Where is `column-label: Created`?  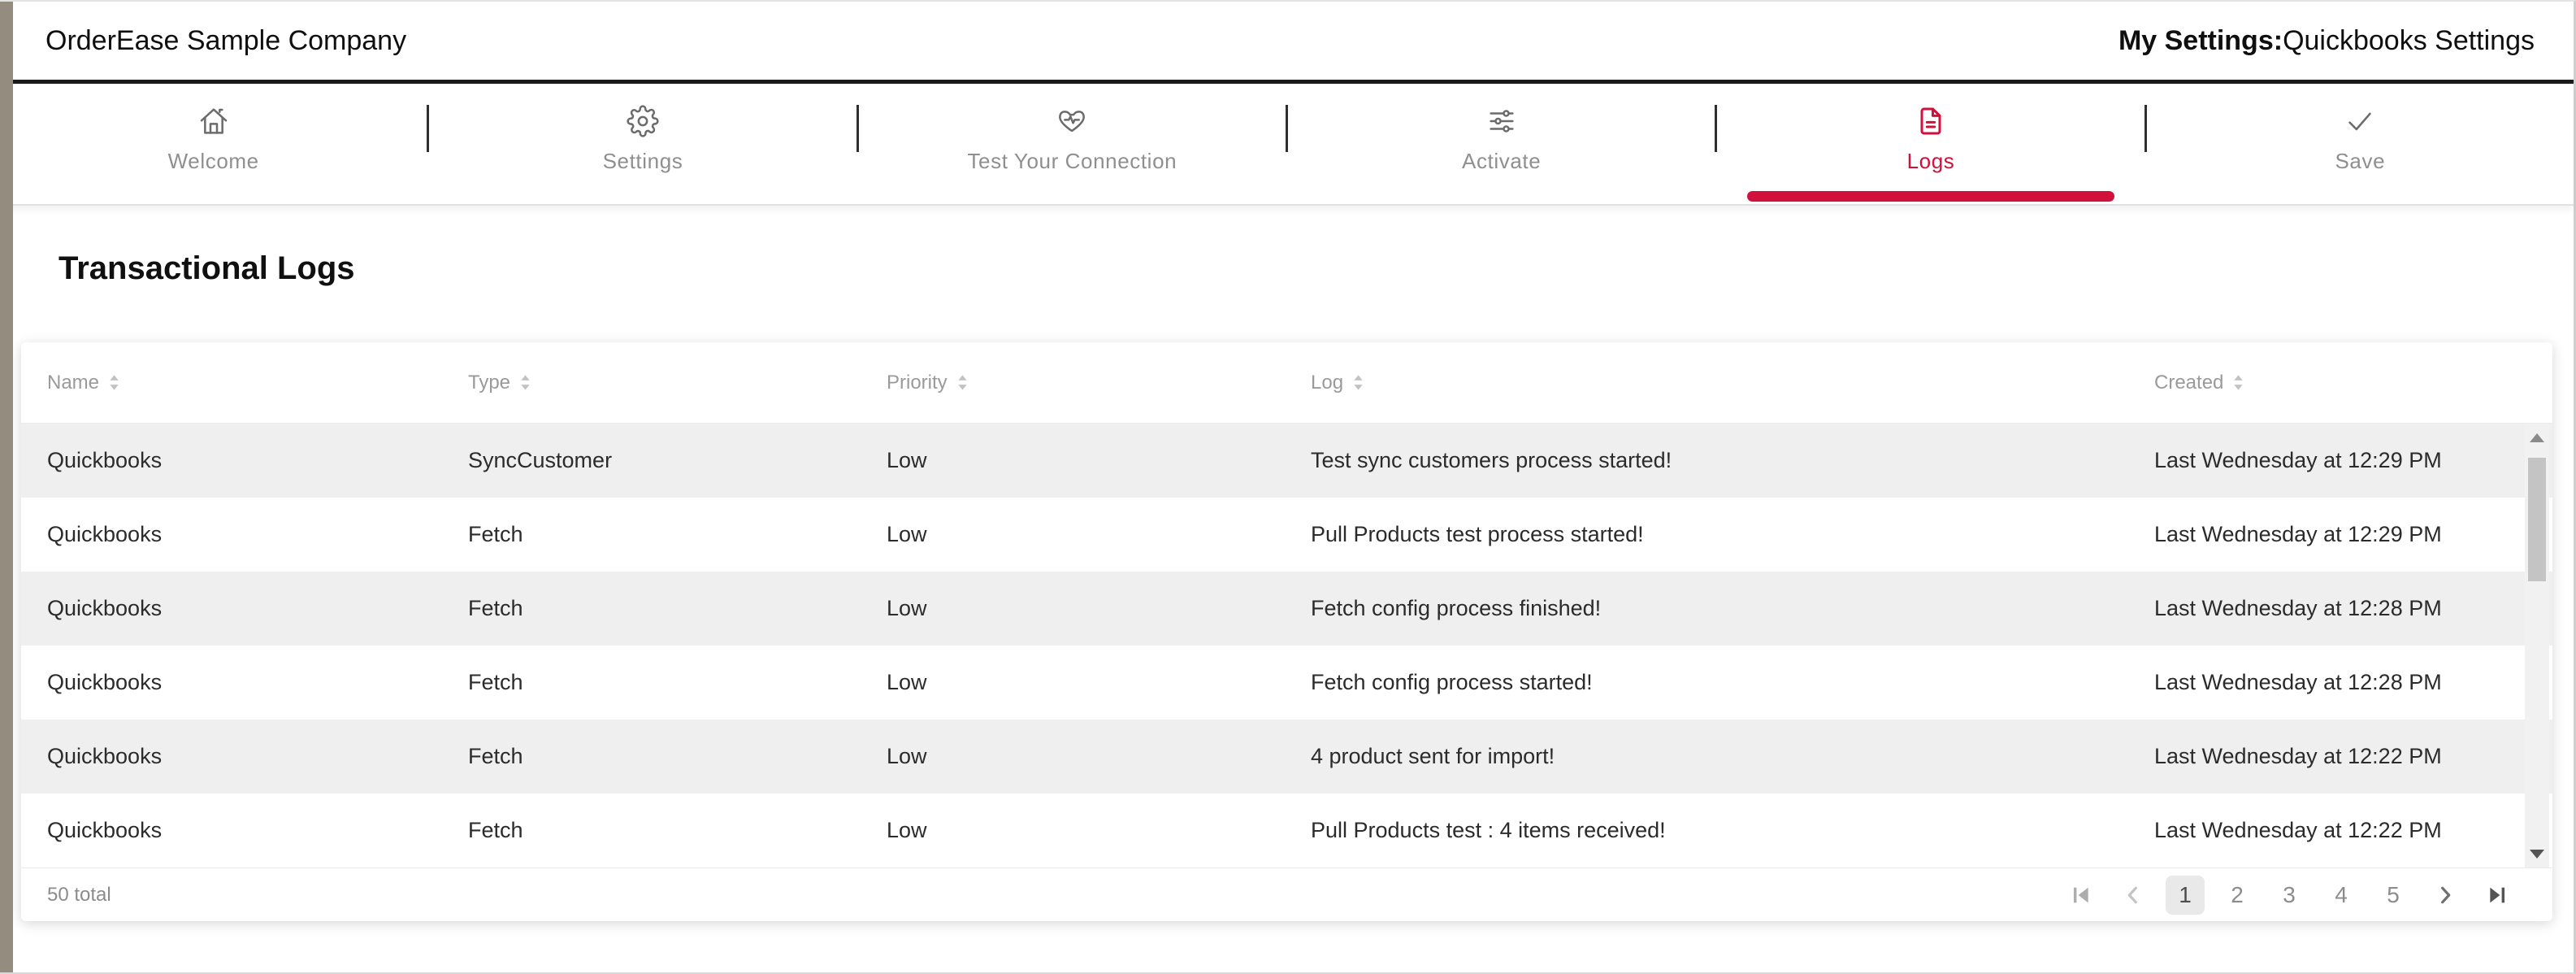
column-label: Created is located at coordinates (2189, 383).